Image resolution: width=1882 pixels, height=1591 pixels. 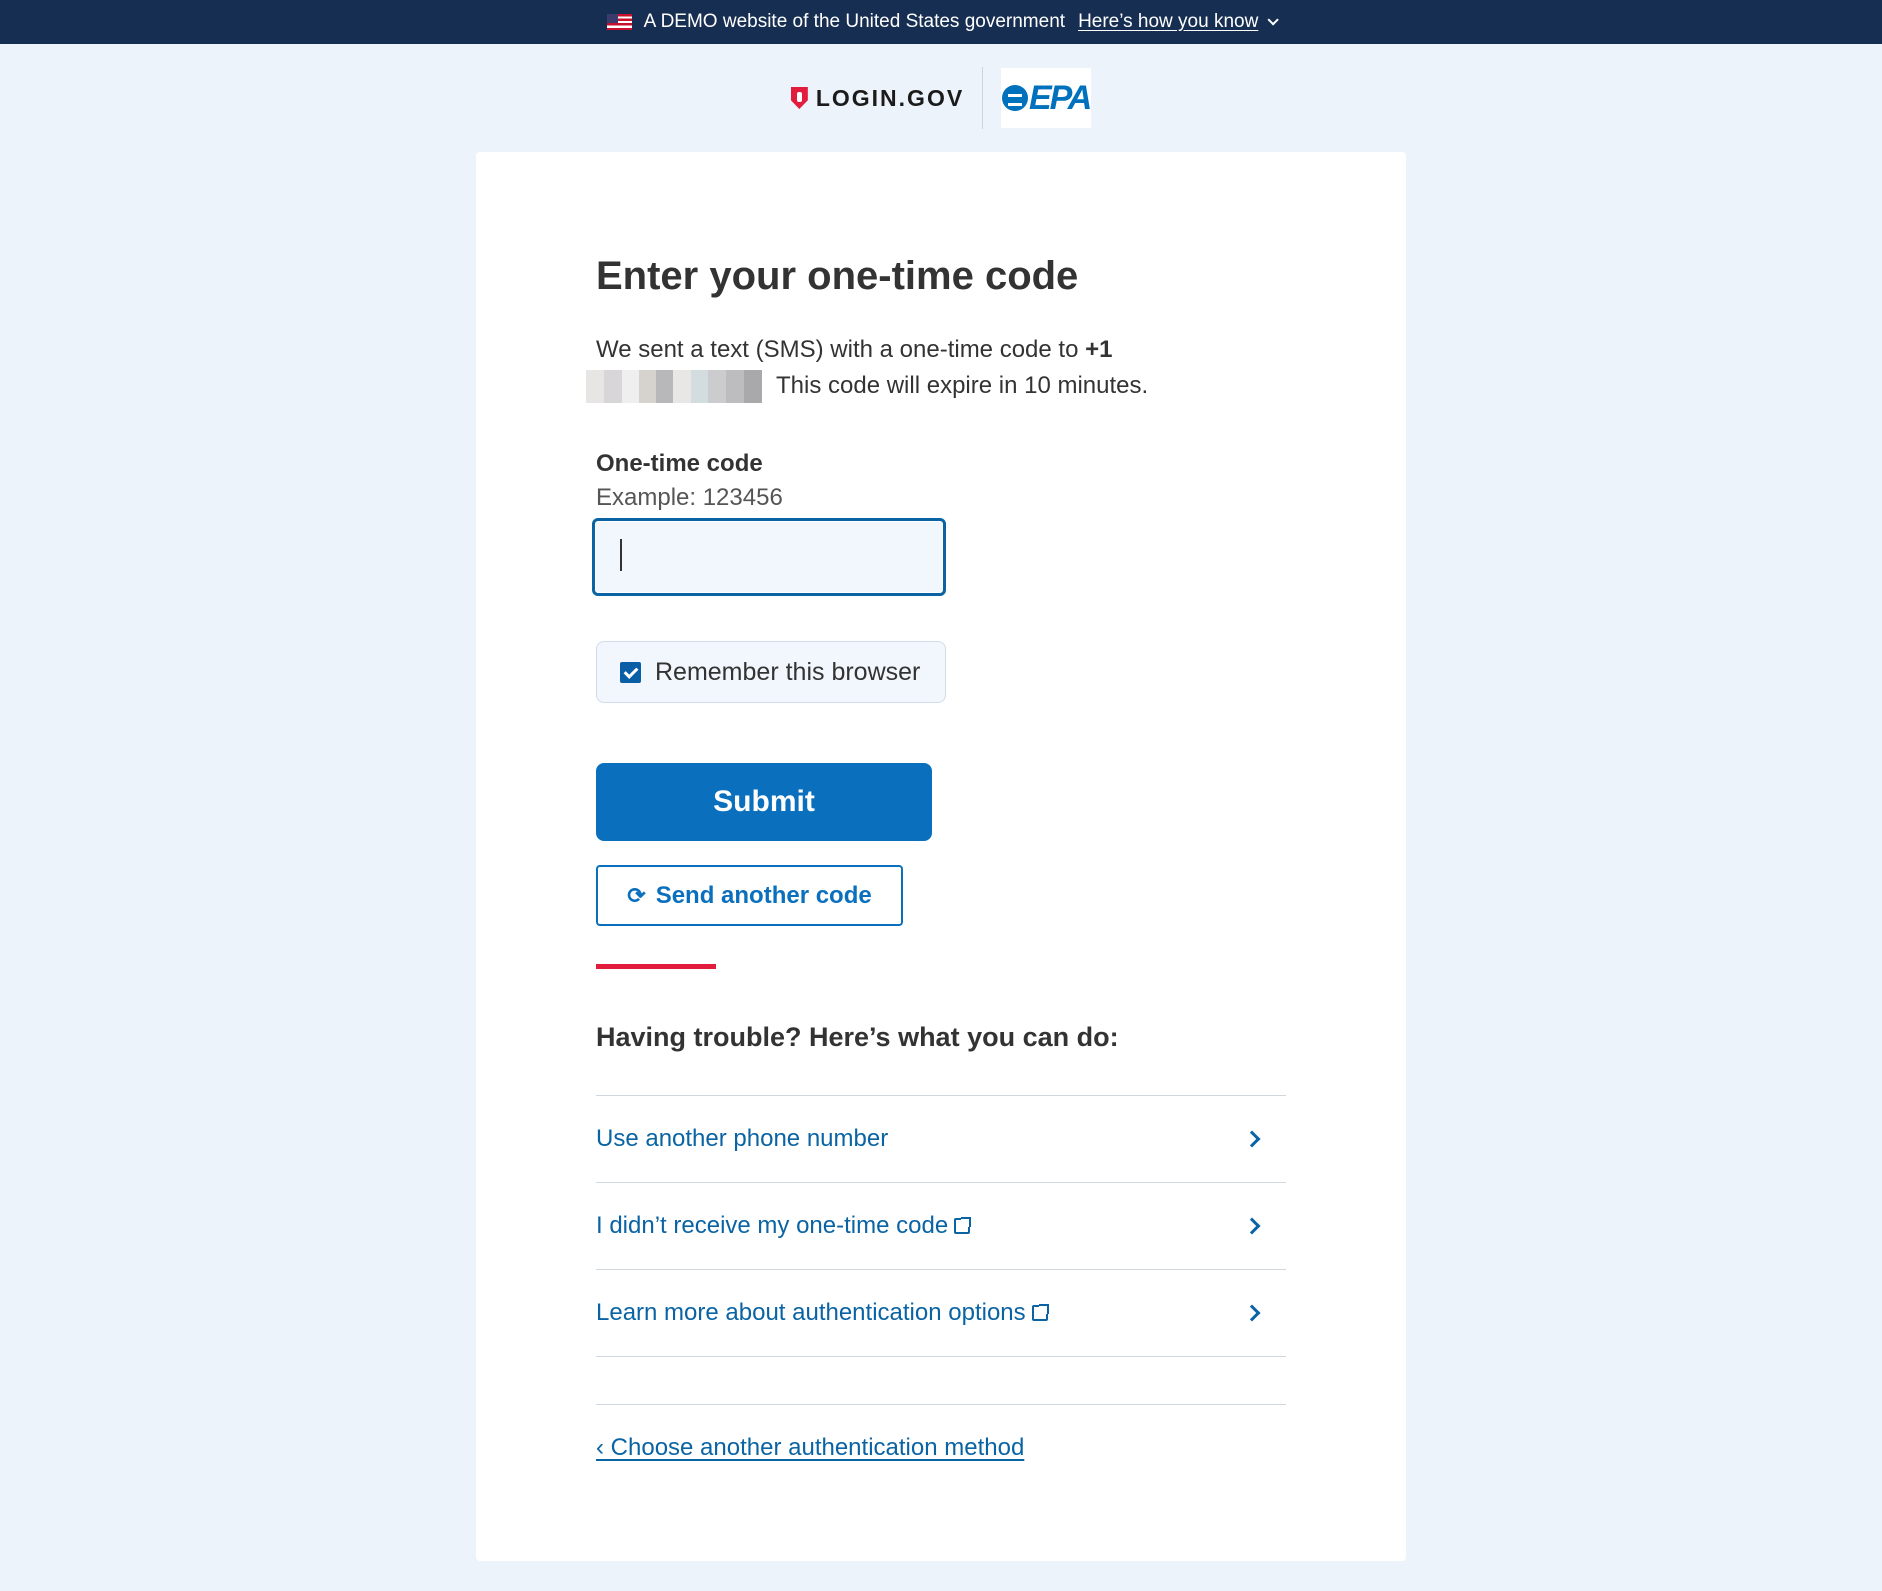 I want to click on option-learn-auth-options: Learn more about authentication options, so click(x=941, y=1313).